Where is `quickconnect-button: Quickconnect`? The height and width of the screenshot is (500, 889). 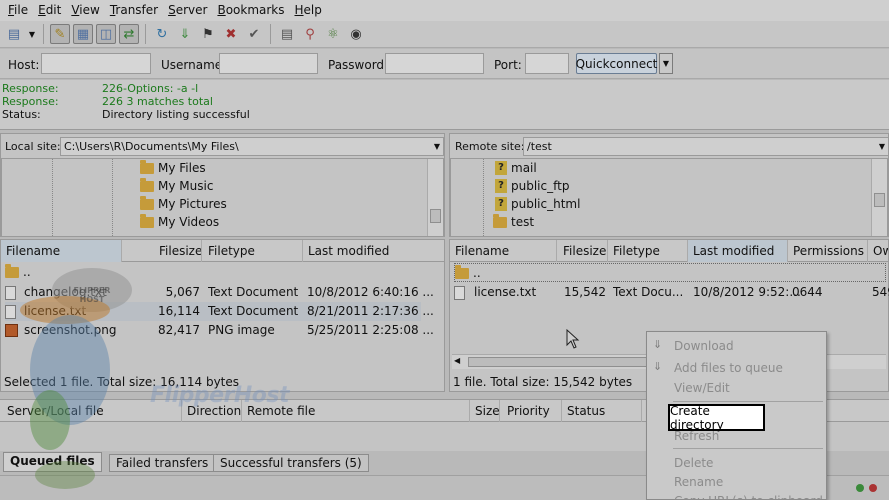
quickconnect-button: Quickconnect is located at coordinates (616, 63).